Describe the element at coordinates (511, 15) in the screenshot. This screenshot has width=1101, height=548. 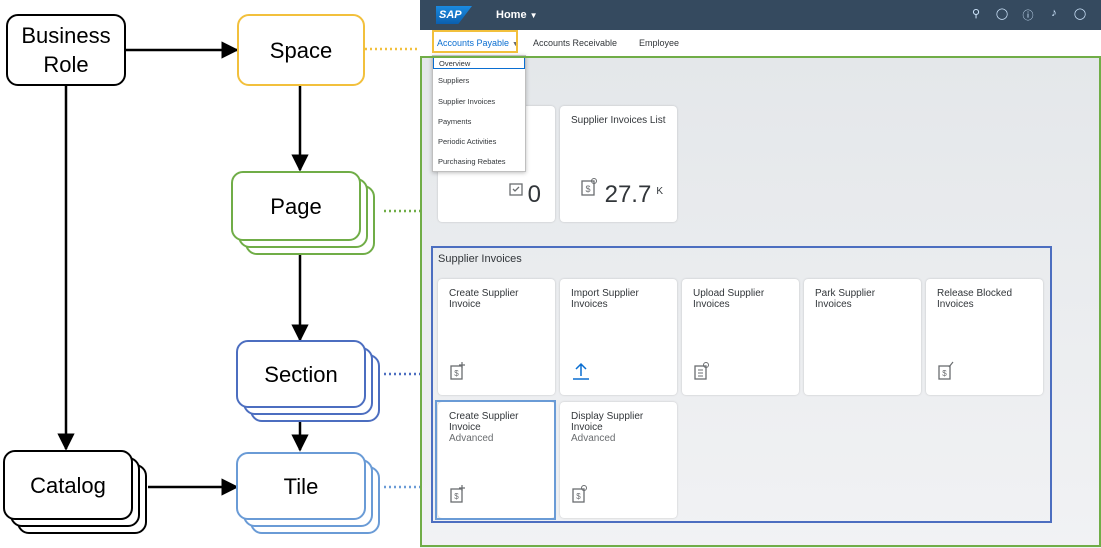
I see `home-menu-label: Home` at that location.